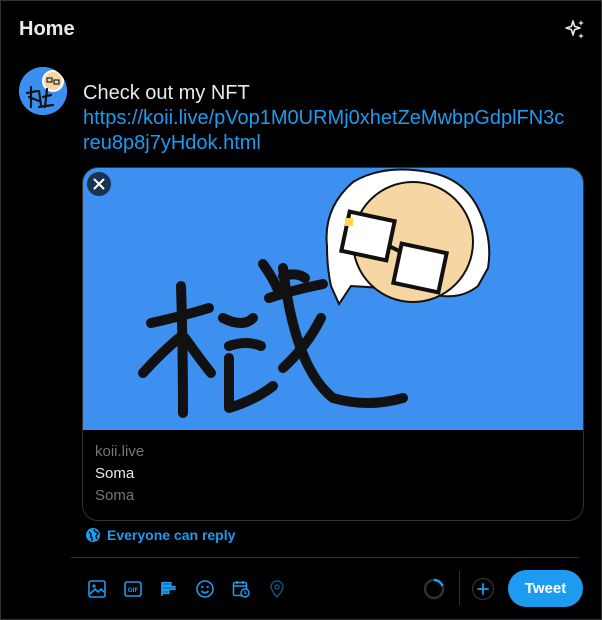 This screenshot has width=602, height=620. Describe the element at coordinates (241, 589) in the screenshot. I see `schedule-icon` at that location.